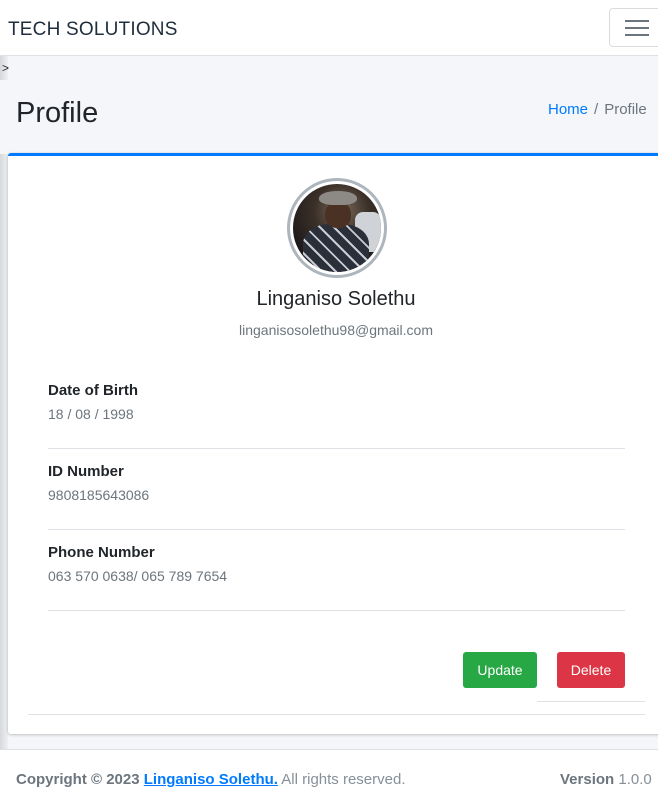  What do you see at coordinates (86, 471) in the screenshot?
I see `id-number-label: ID Number` at bounding box center [86, 471].